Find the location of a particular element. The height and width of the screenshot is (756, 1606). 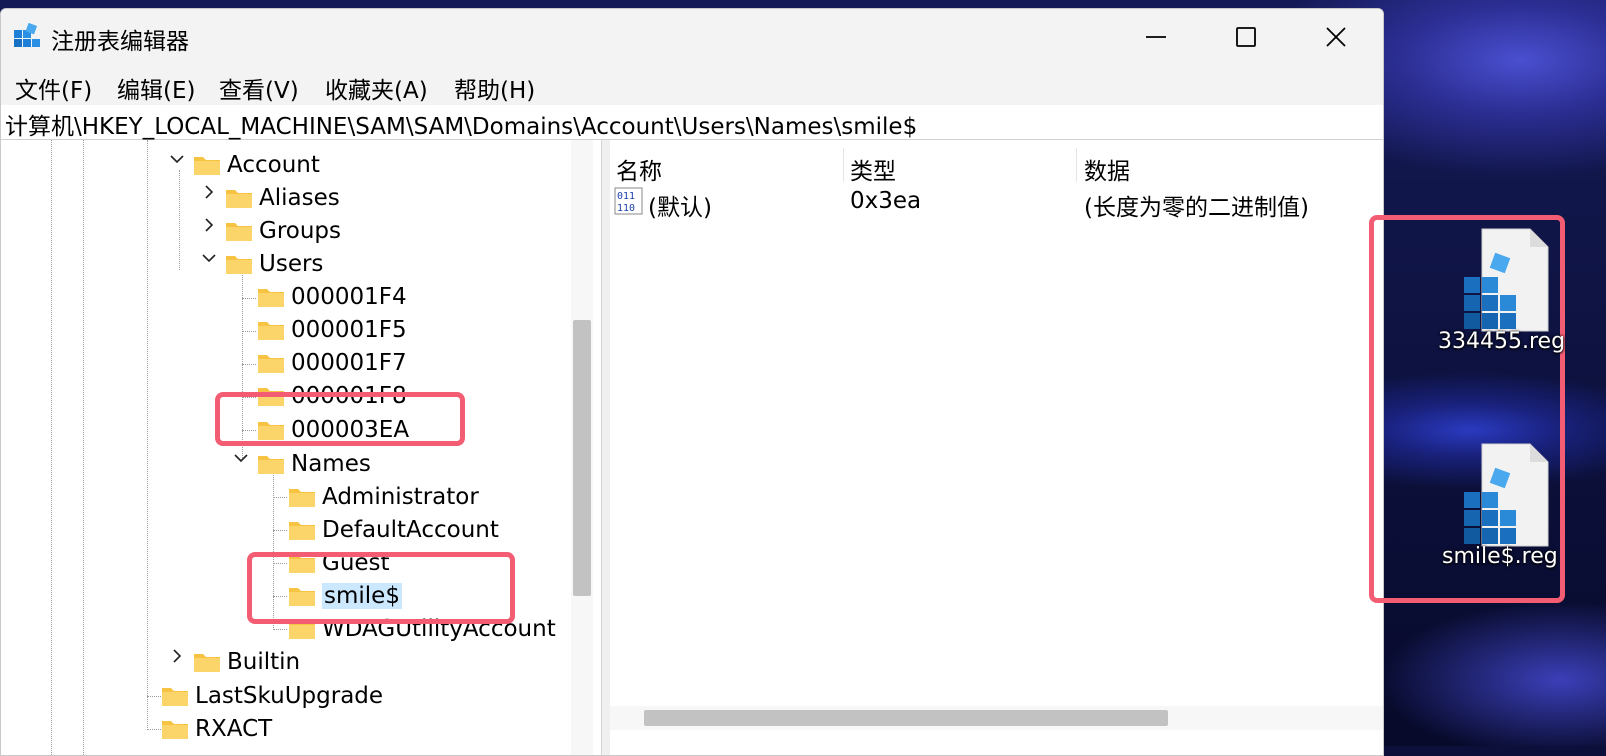

binary-value-icon: 011 110 is located at coordinates (628, 201).